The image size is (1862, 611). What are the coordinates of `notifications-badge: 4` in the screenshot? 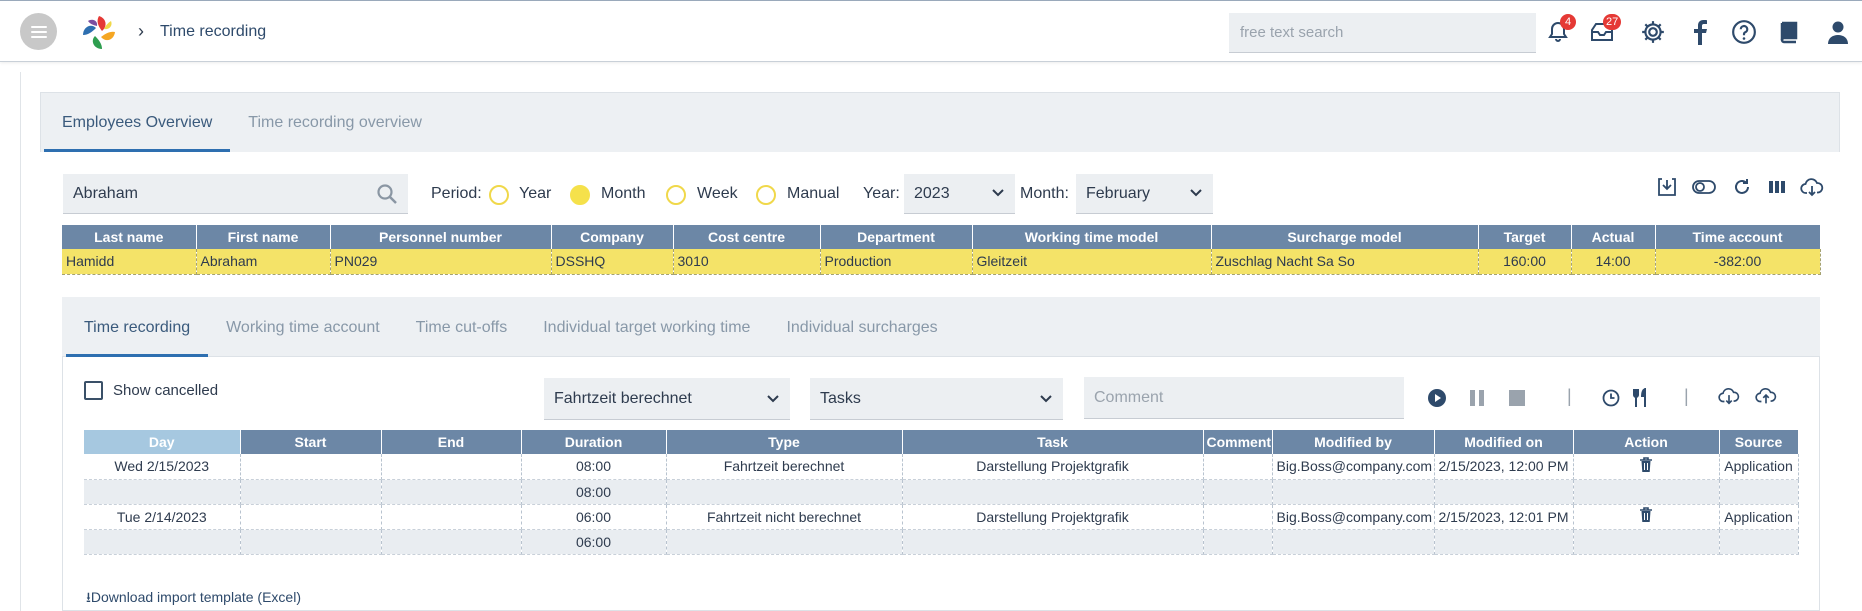 It's located at (1568, 22).